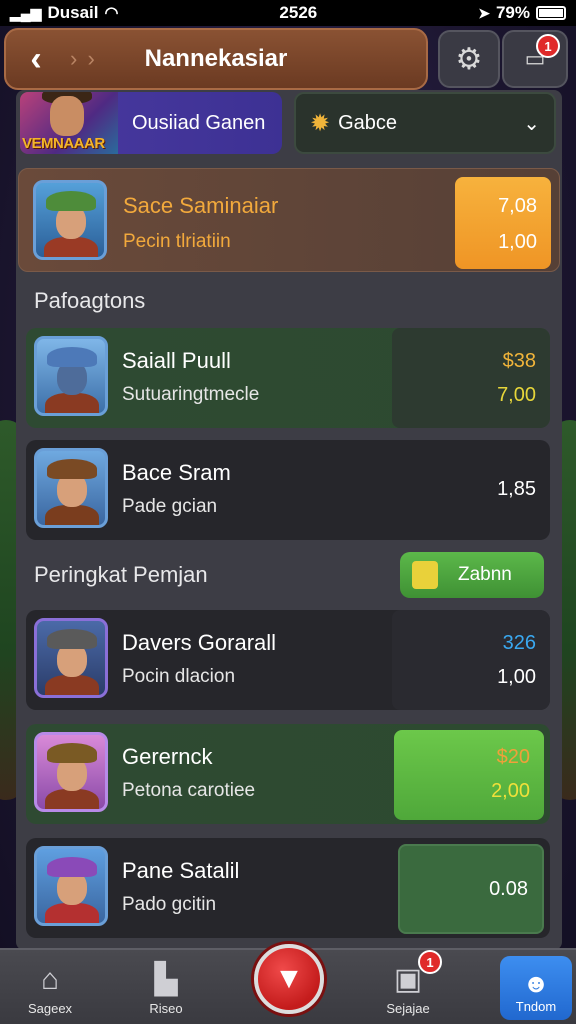 This screenshot has width=576, height=1024. I want to click on row-name: Saiall Puull, so click(176, 360).